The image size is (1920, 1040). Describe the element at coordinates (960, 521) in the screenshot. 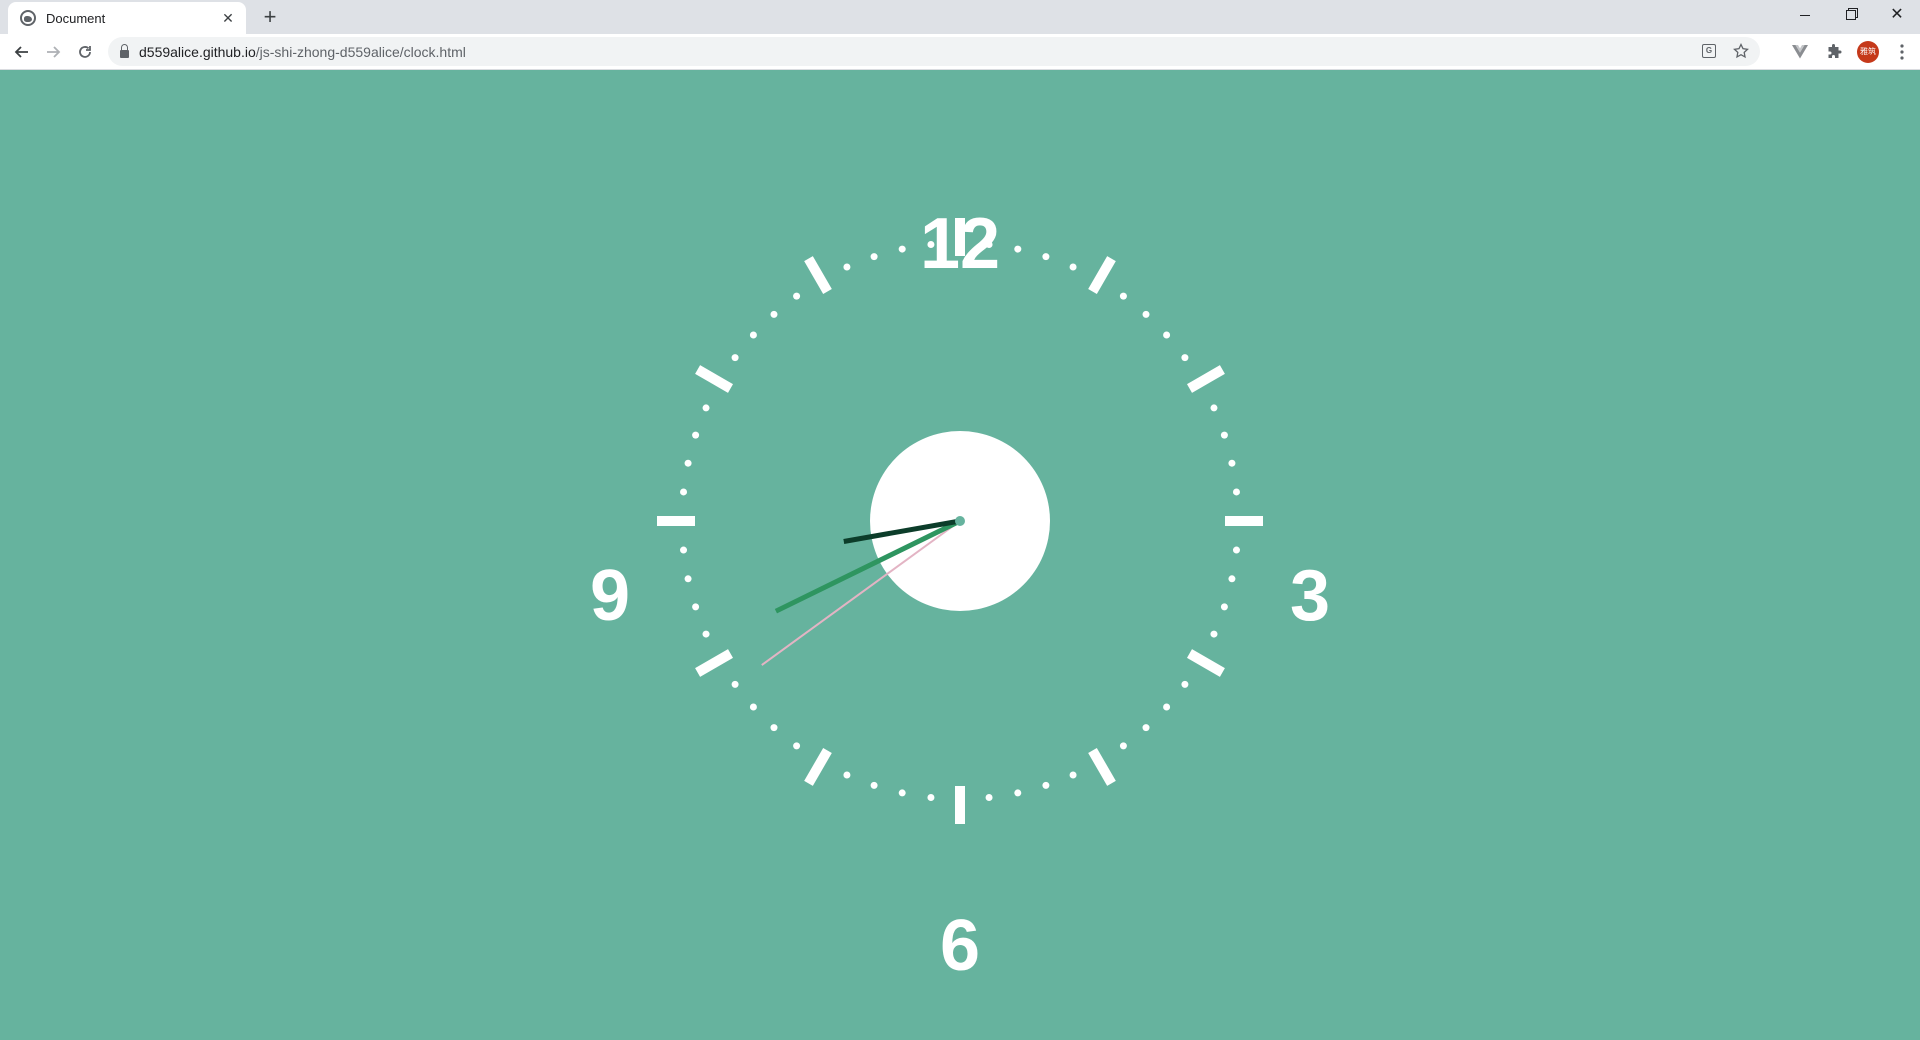

I see `clock-pivot` at that location.